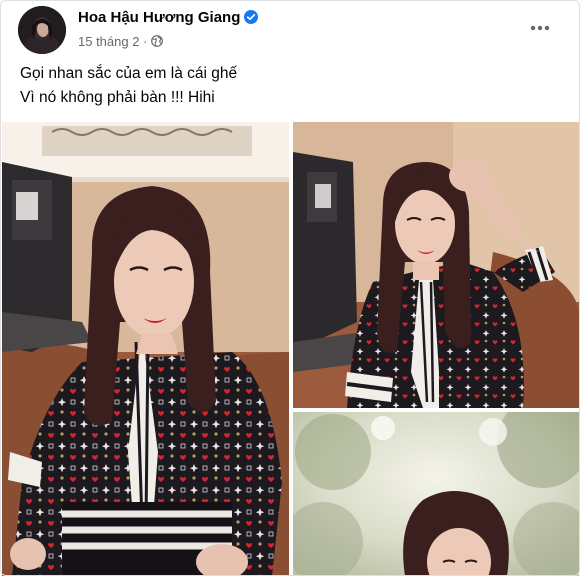 The image size is (580, 576). Describe the element at coordinates (42, 30) in the screenshot. I see `author-avatar` at that location.